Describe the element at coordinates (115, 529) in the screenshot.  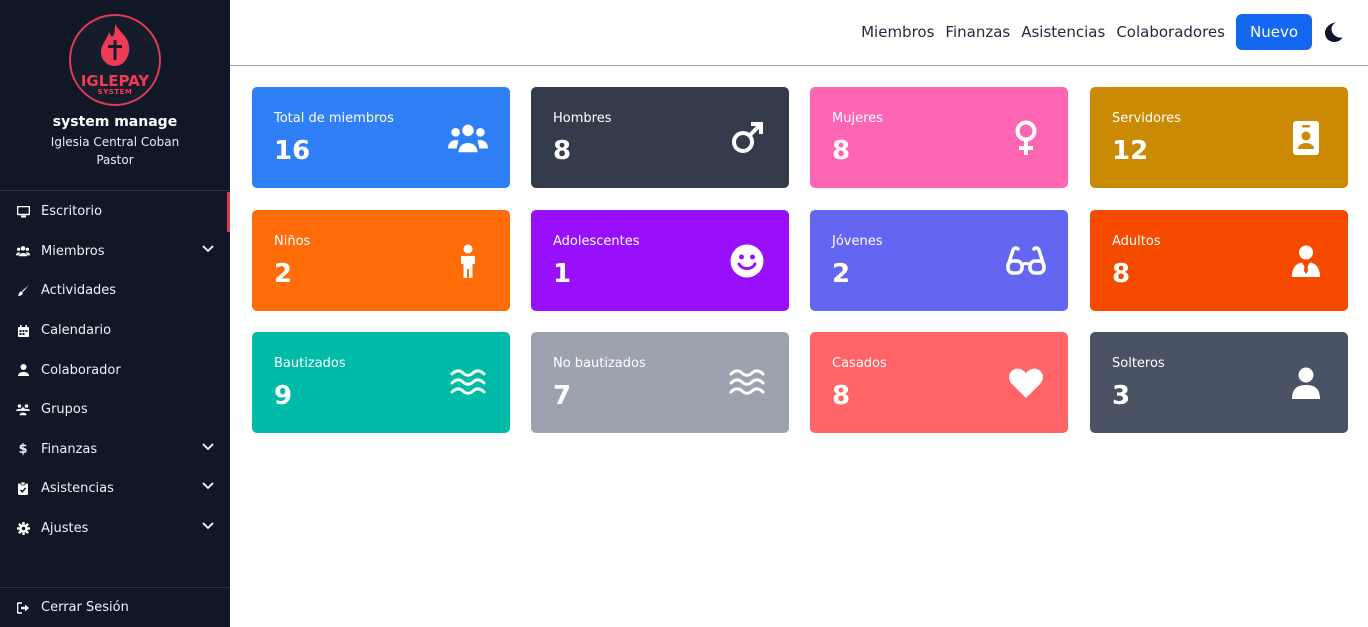
I see `sidebar-item-ajustes: Ajustes` at that location.